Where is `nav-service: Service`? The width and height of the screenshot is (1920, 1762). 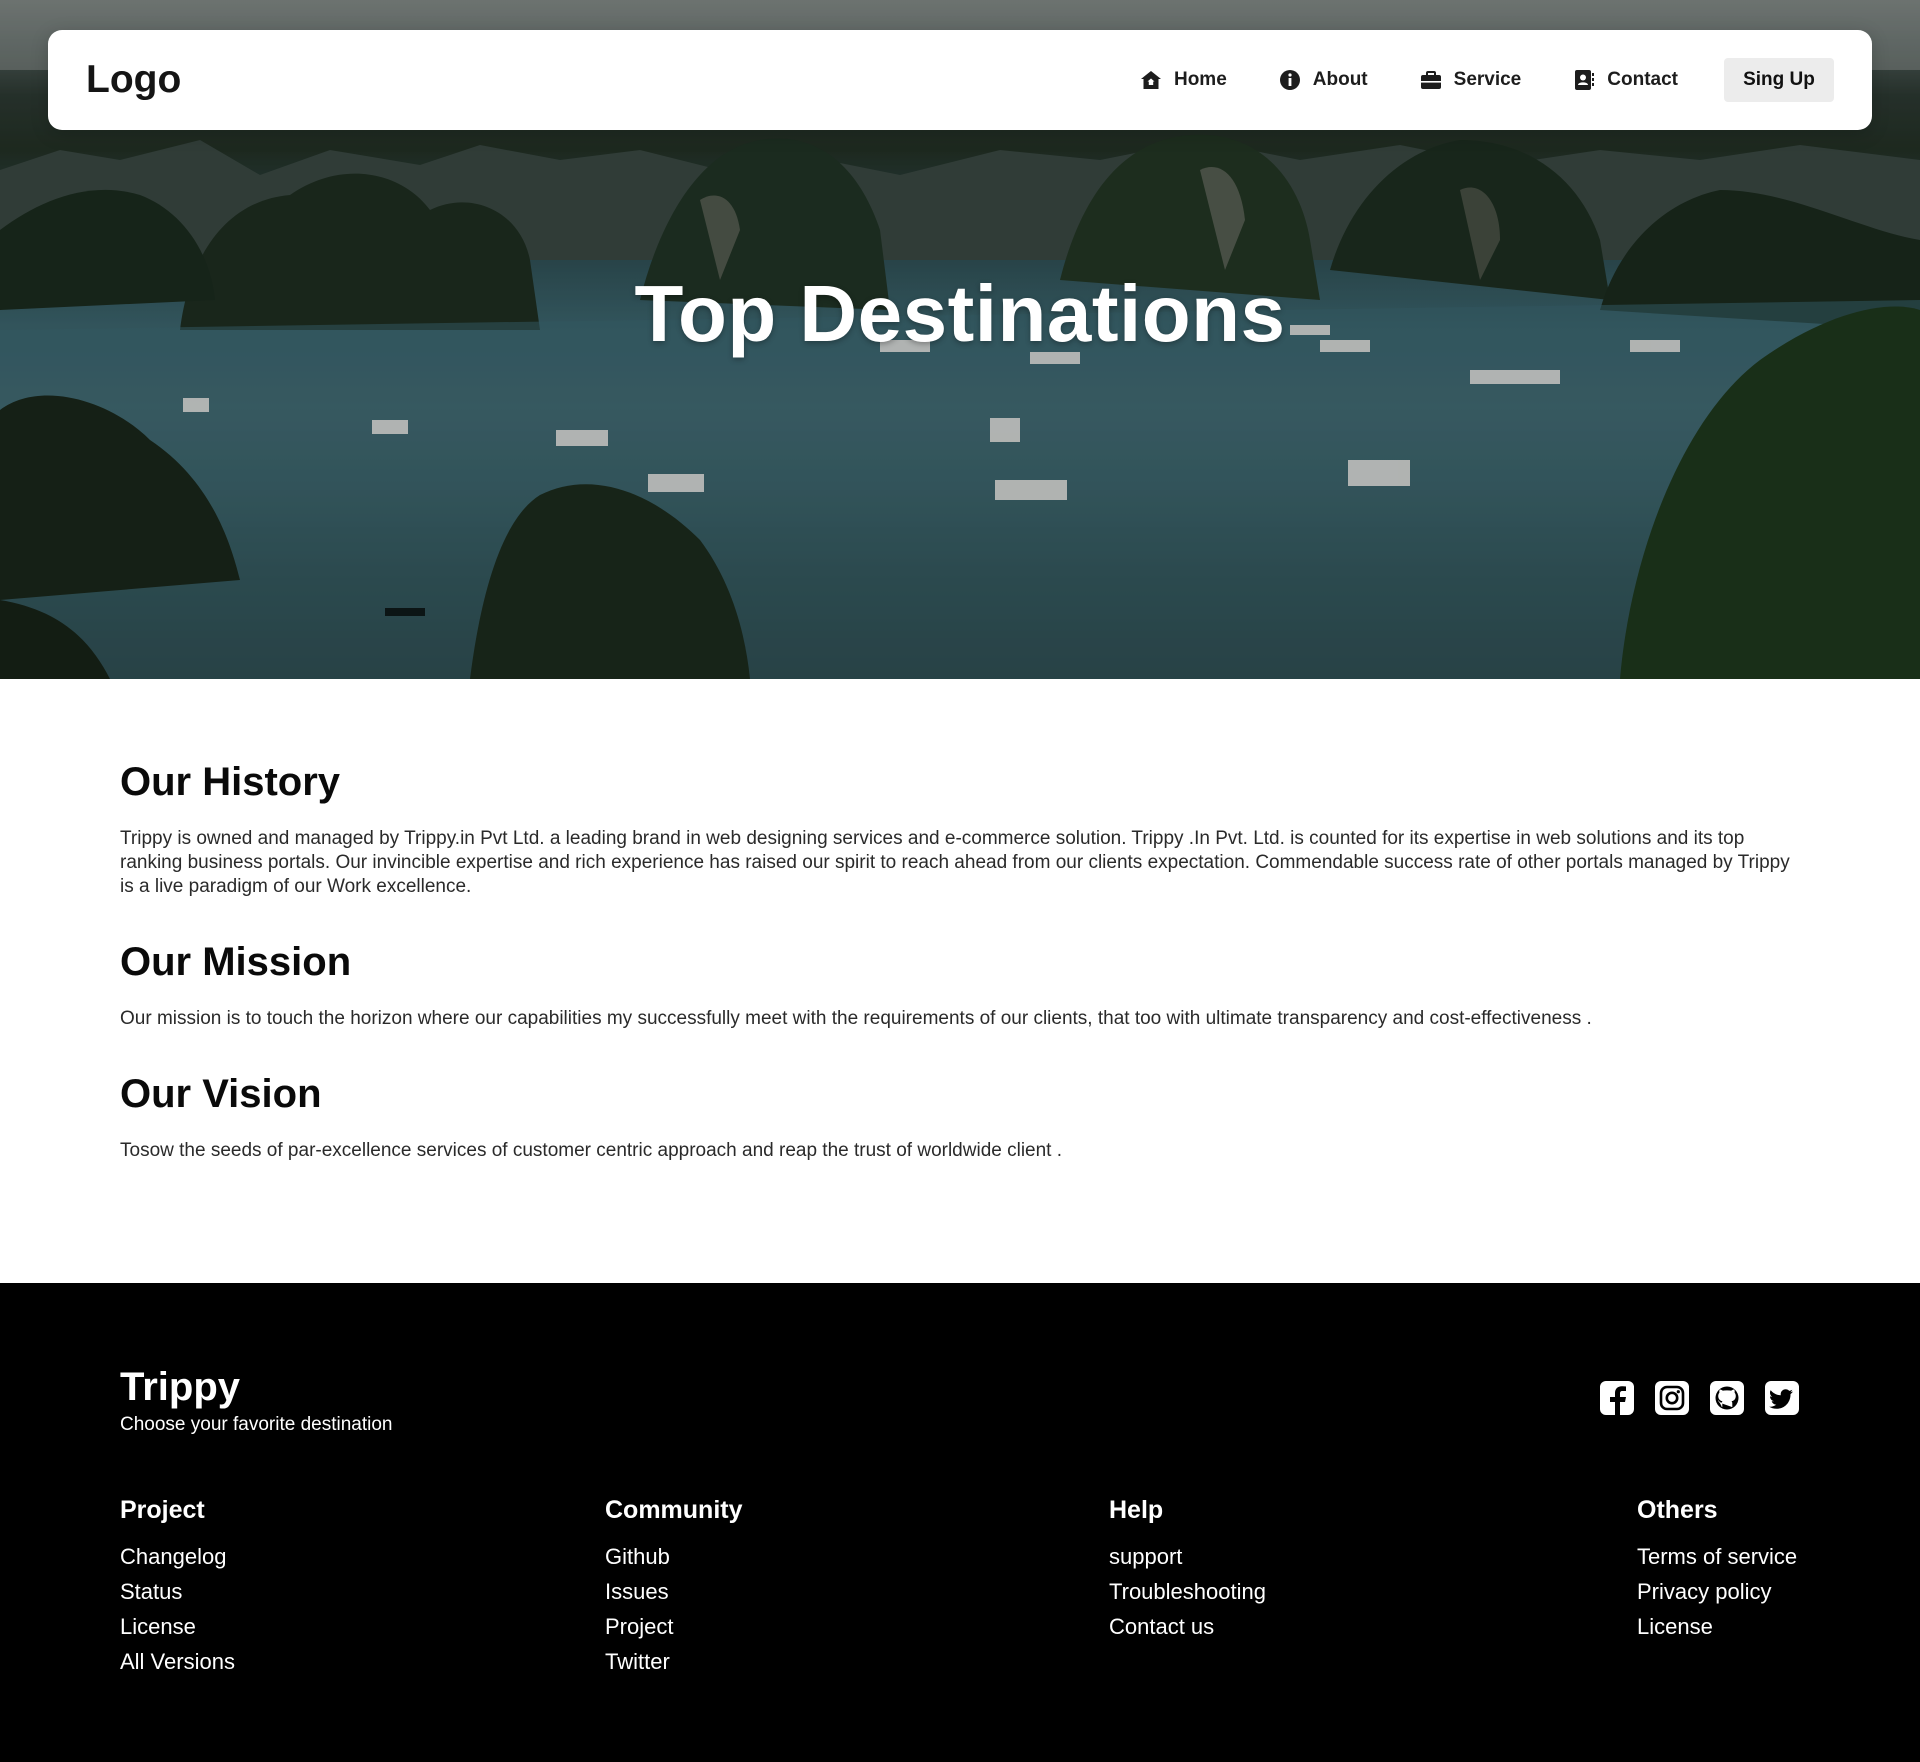 nav-service: Service is located at coordinates (1471, 80).